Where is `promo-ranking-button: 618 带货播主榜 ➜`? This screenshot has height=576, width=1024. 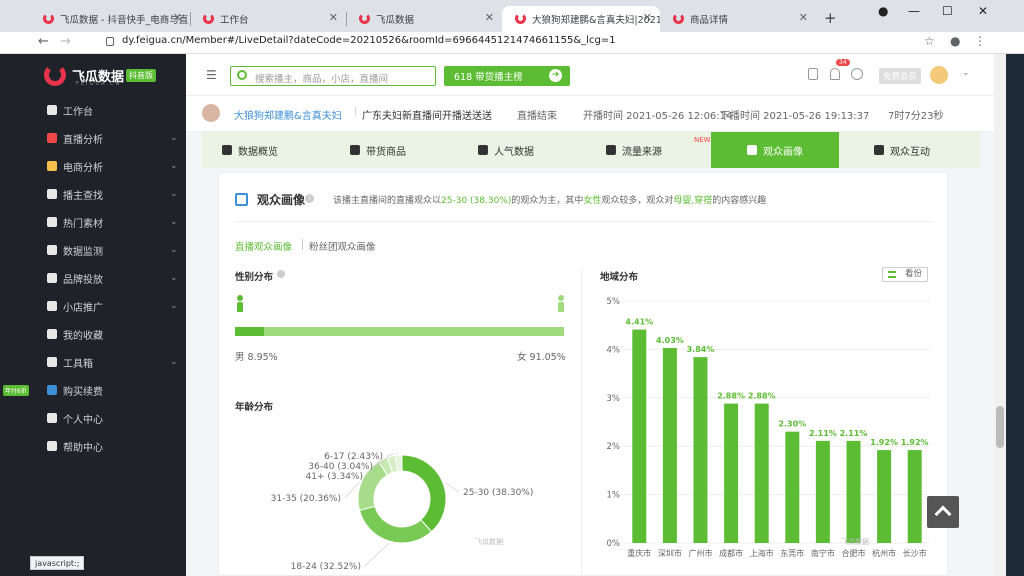
promo-ranking-button: 618 带货播主榜 ➜ is located at coordinates (507, 76).